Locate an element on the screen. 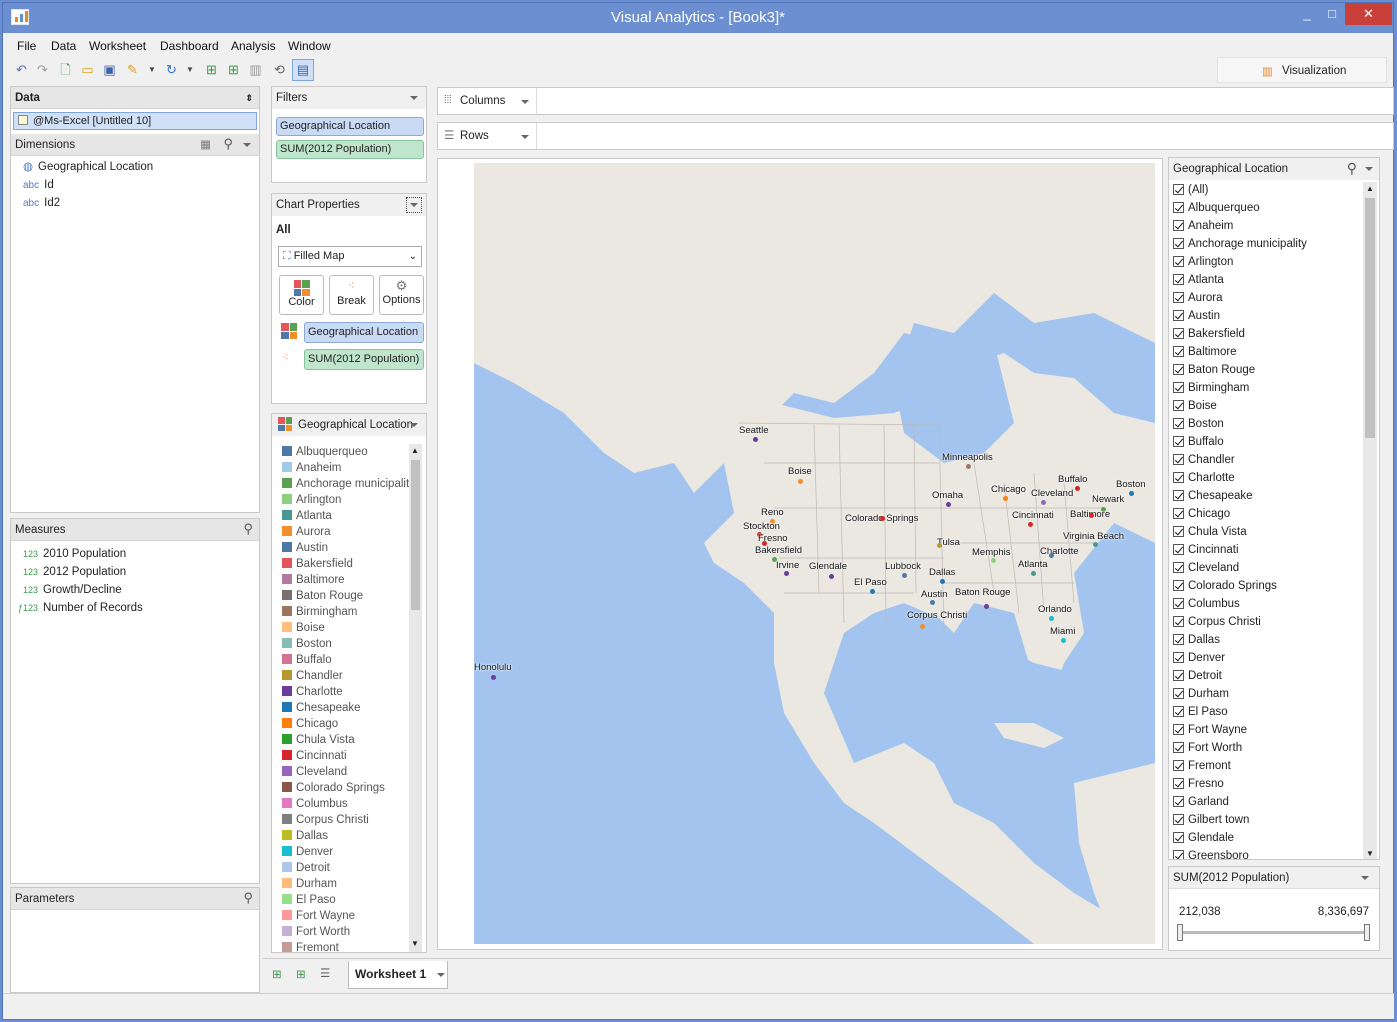 Image resolution: width=1397 pixels, height=1022 pixels. tab-dropdown-icon is located at coordinates (441, 975).